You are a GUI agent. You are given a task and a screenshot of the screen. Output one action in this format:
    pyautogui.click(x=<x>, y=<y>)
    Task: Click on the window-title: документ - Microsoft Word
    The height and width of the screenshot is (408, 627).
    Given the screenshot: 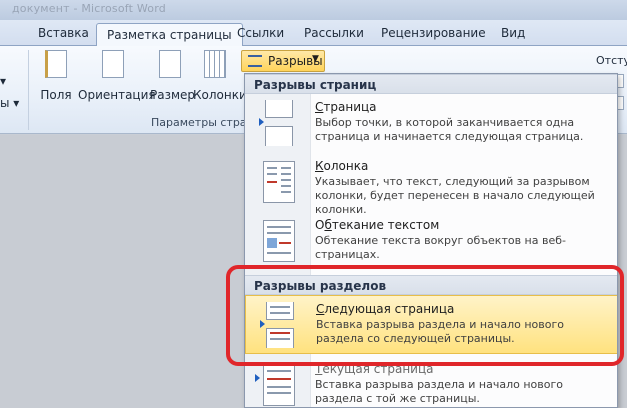 What is the action you would take?
    pyautogui.click(x=89, y=8)
    